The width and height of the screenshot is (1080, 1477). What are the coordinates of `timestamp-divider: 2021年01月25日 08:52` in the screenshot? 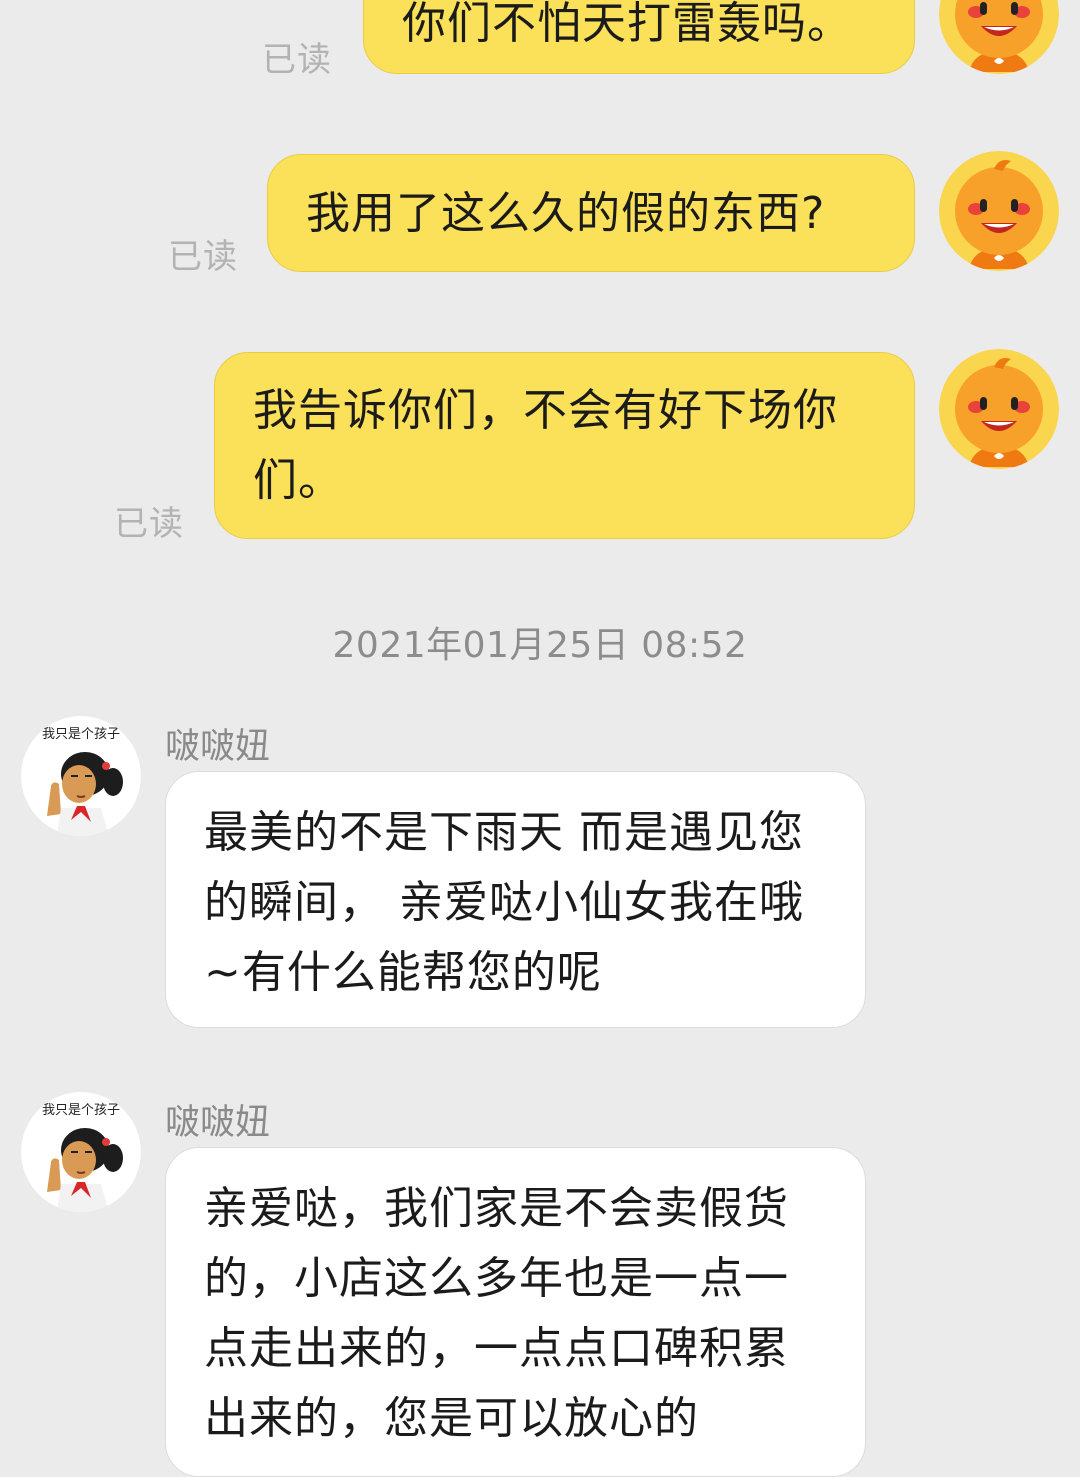 It's located at (540, 645).